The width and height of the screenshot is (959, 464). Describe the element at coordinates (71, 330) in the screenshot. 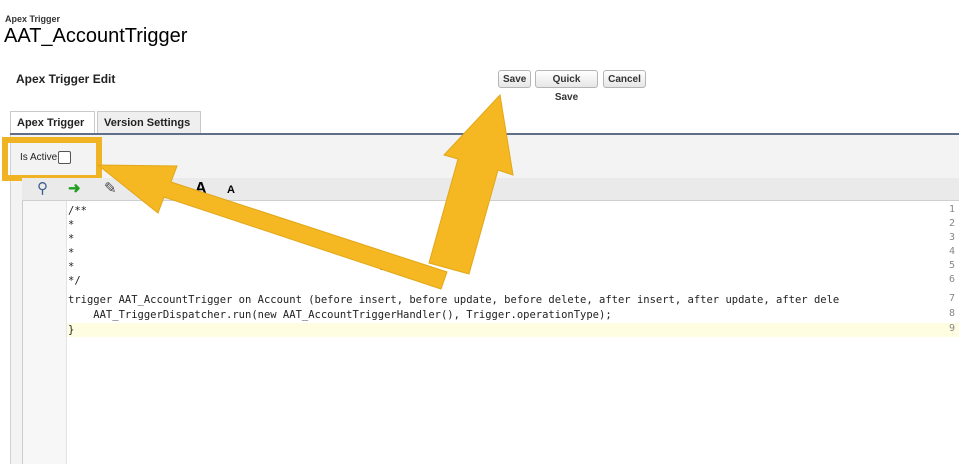

I see `code-text: }` at that location.